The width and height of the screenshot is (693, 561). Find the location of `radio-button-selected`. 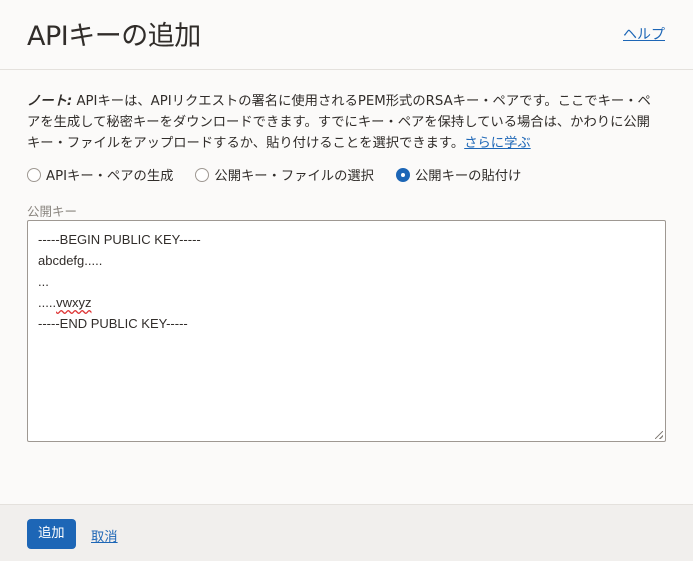

radio-button-selected is located at coordinates (402, 174).